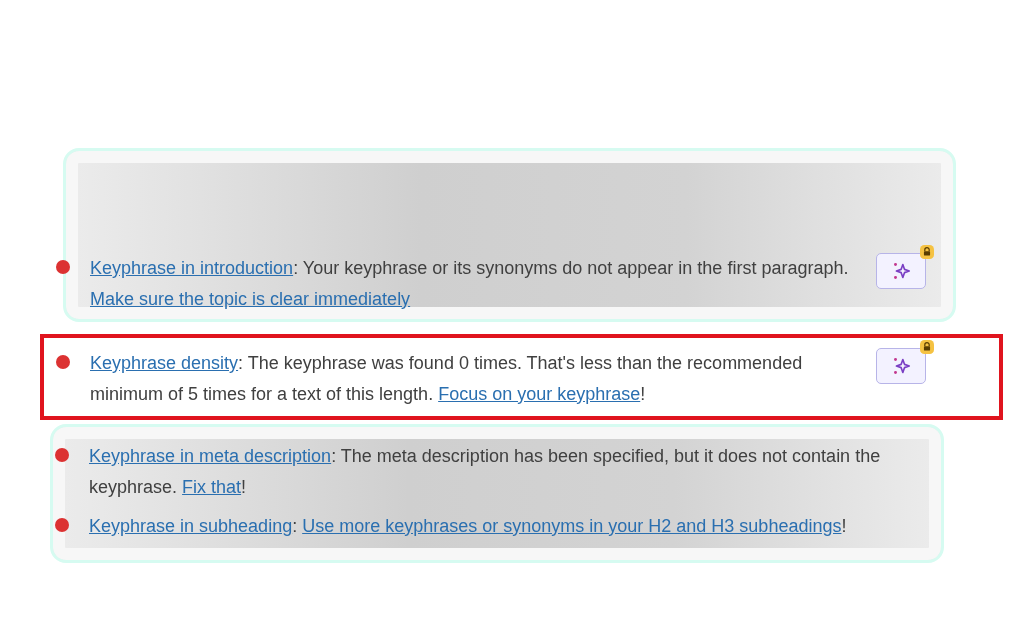 The height and width of the screenshot is (640, 1024). What do you see at coordinates (212, 487) in the screenshot?
I see `feedback-link: Fix that` at bounding box center [212, 487].